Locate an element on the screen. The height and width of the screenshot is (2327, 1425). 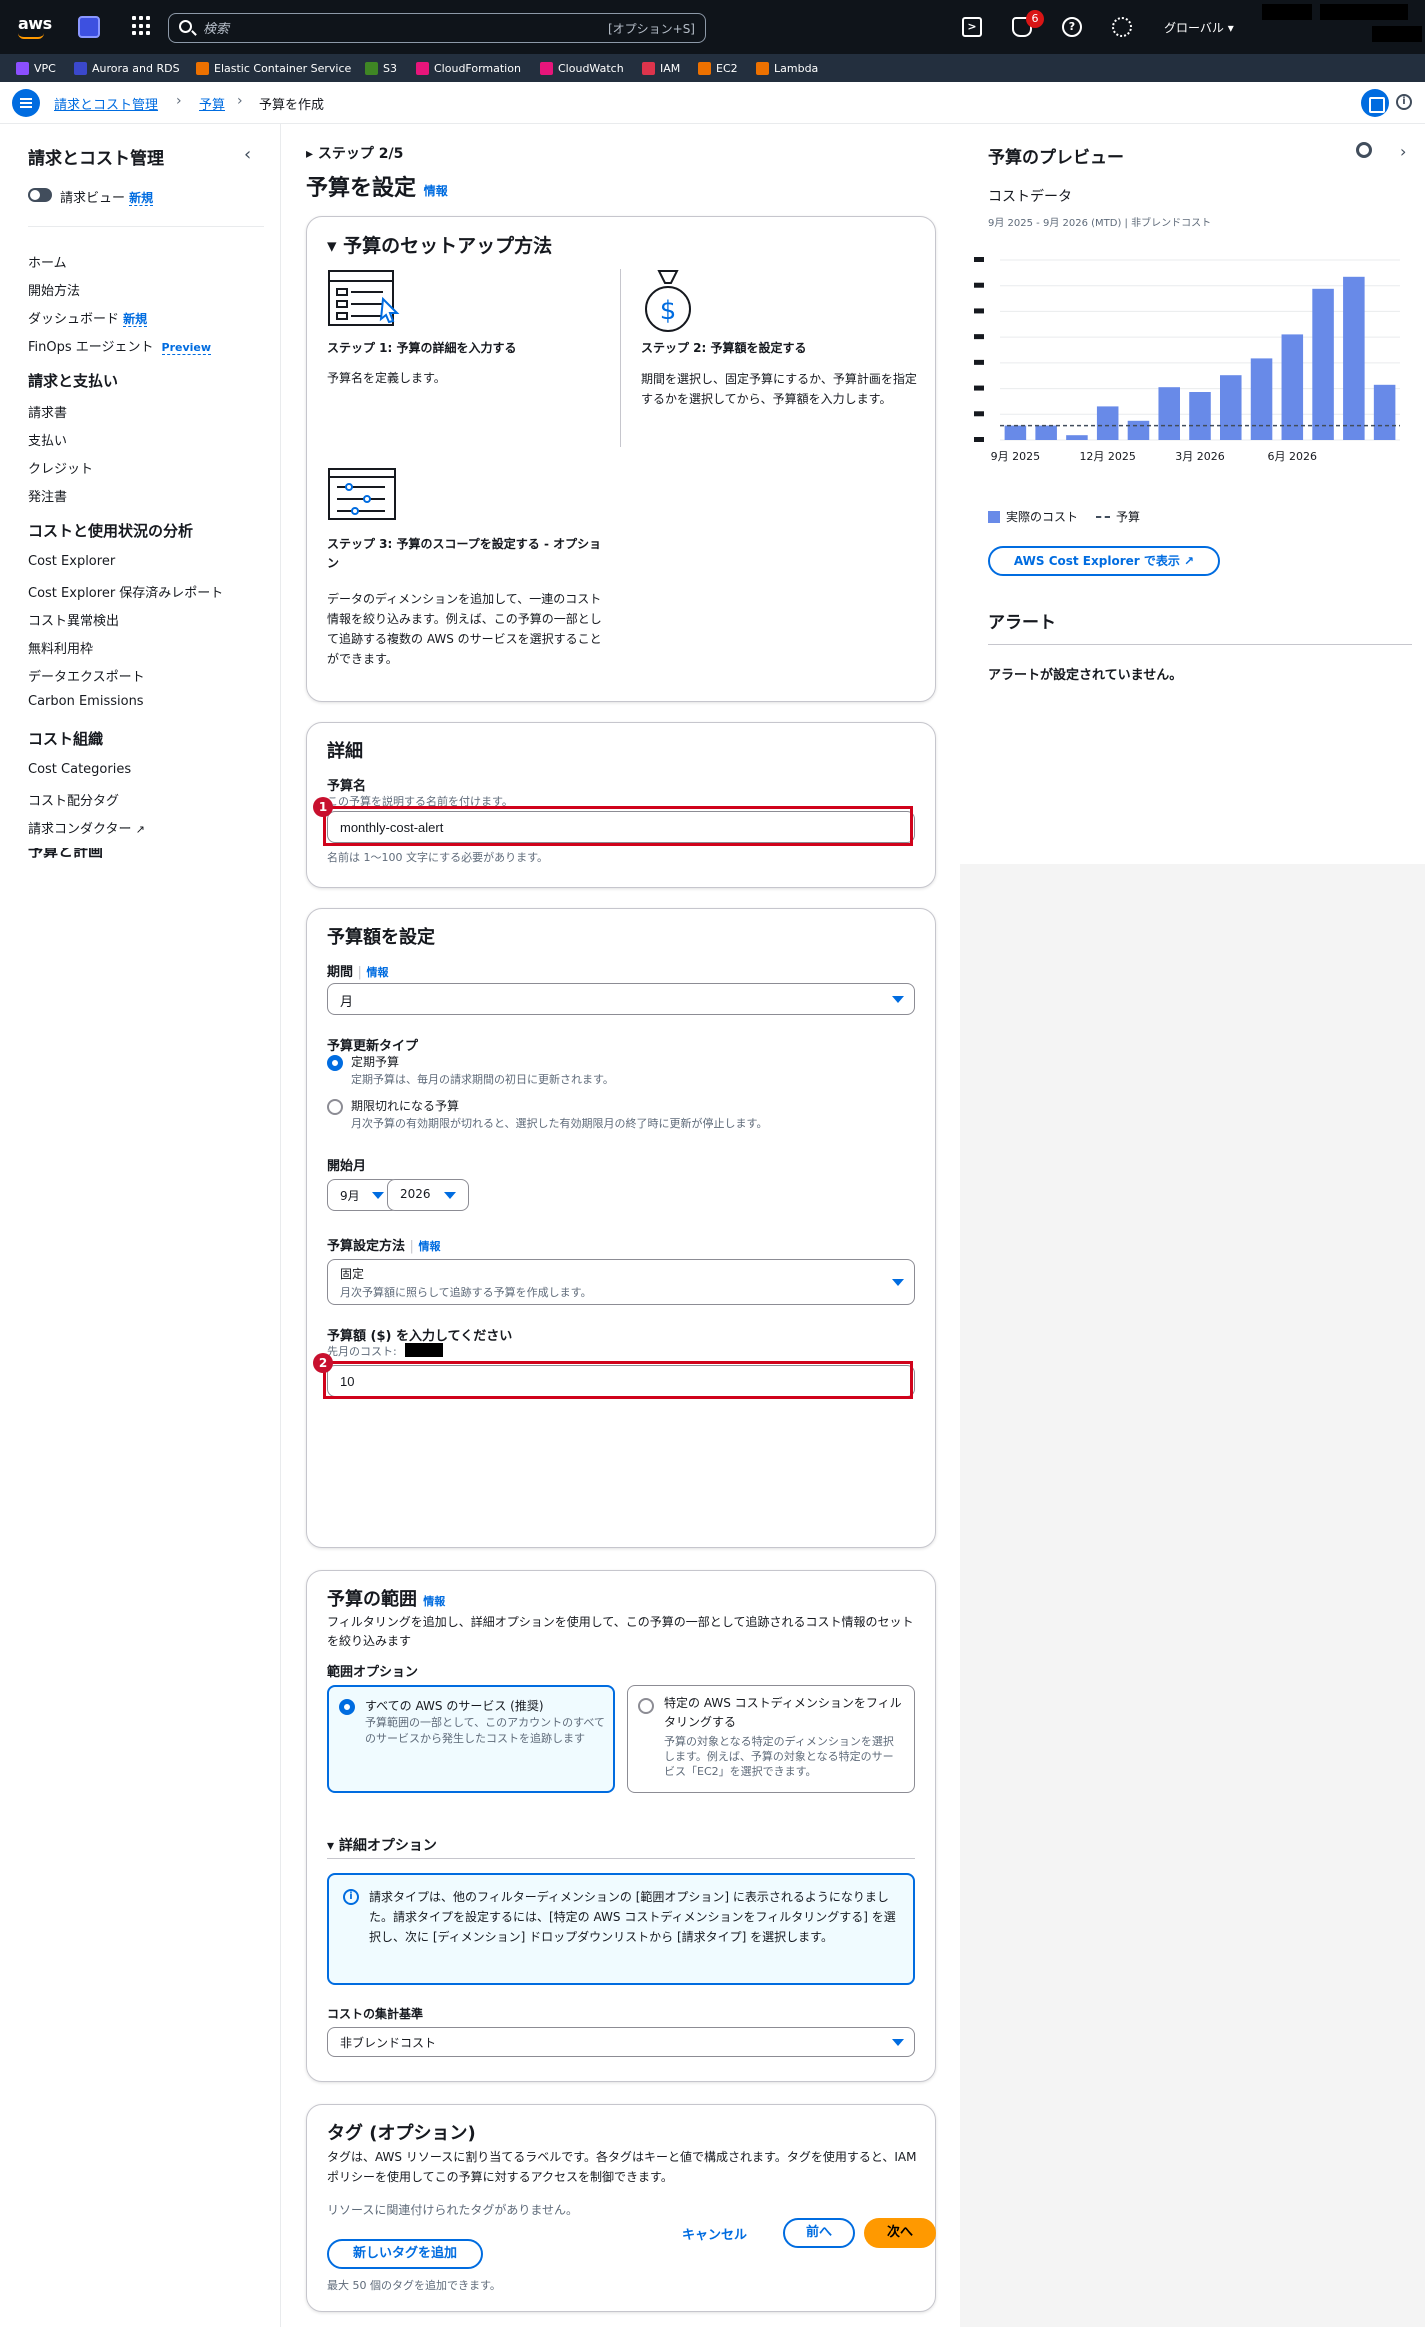
setup-heading-text: 予算のセットアップ方法 is located at coordinates (448, 246).